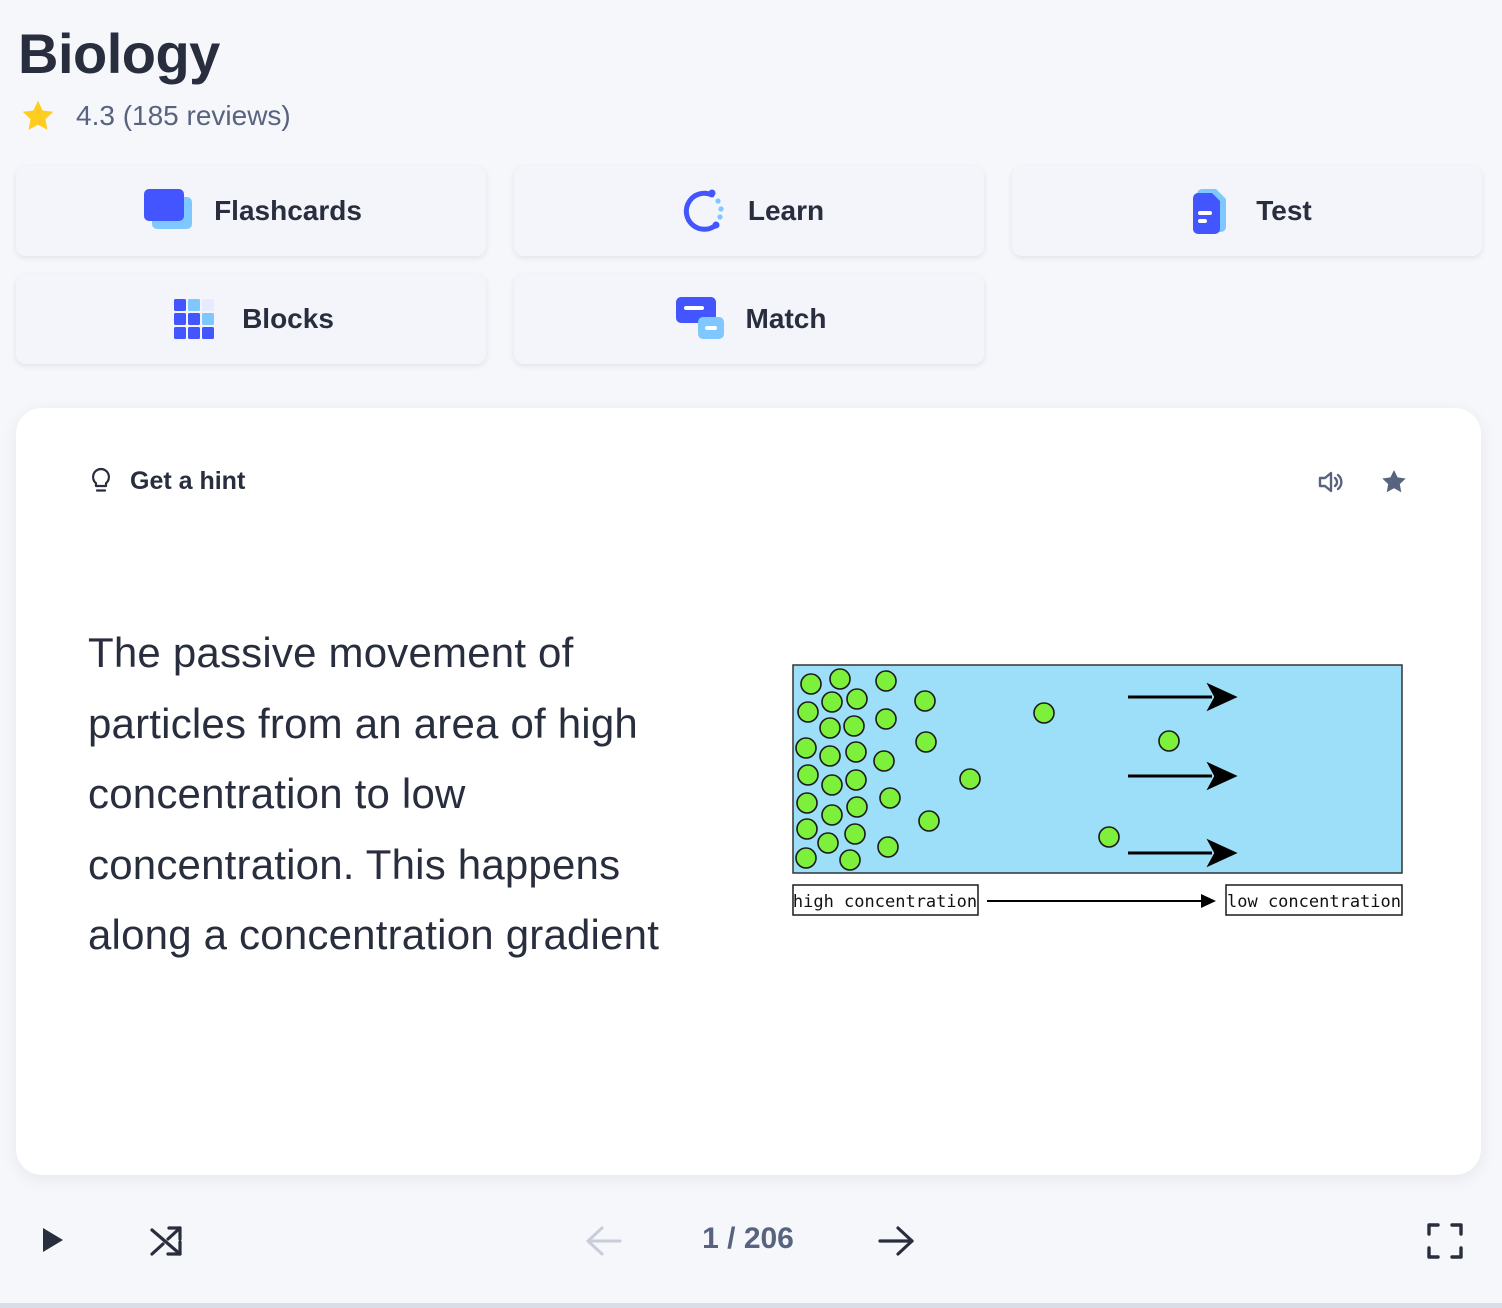 The image size is (1502, 1308). What do you see at coordinates (1097, 790) in the screenshot?
I see `diffusion-diagram: high concentration low concentration` at bounding box center [1097, 790].